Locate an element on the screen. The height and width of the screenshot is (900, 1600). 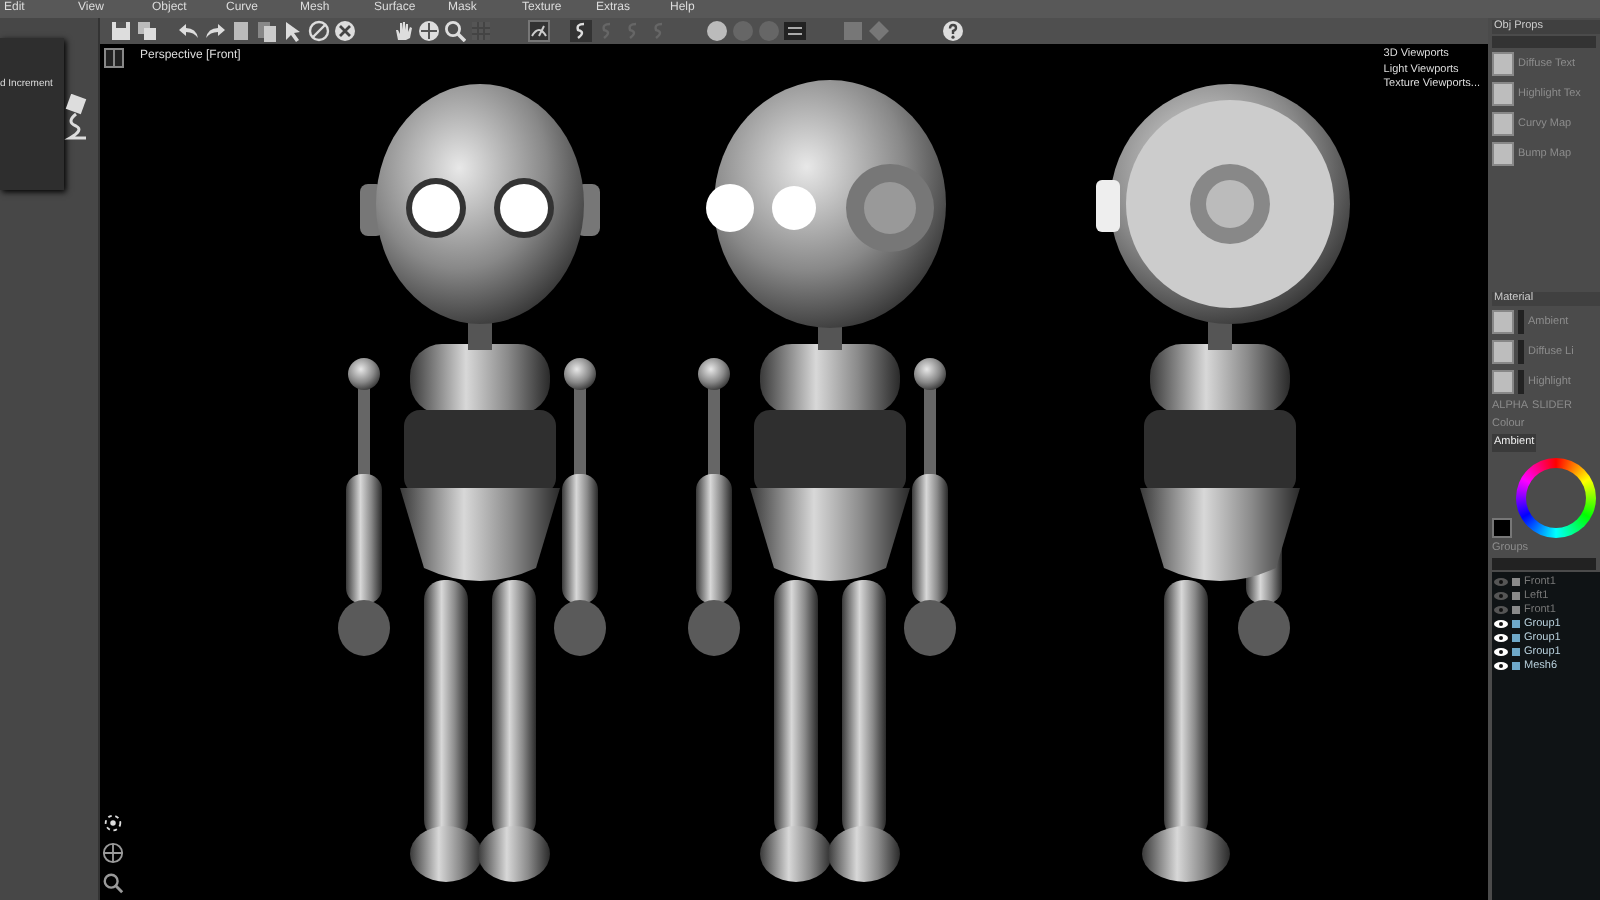
close-icon is located at coordinates (345, 31).